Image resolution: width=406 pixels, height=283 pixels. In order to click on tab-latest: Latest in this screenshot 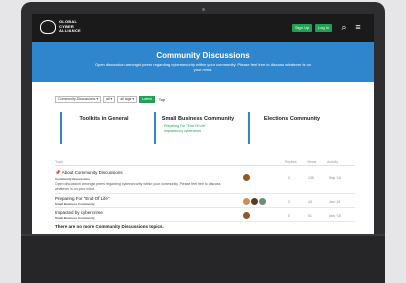, I will do `click(147, 99)`.